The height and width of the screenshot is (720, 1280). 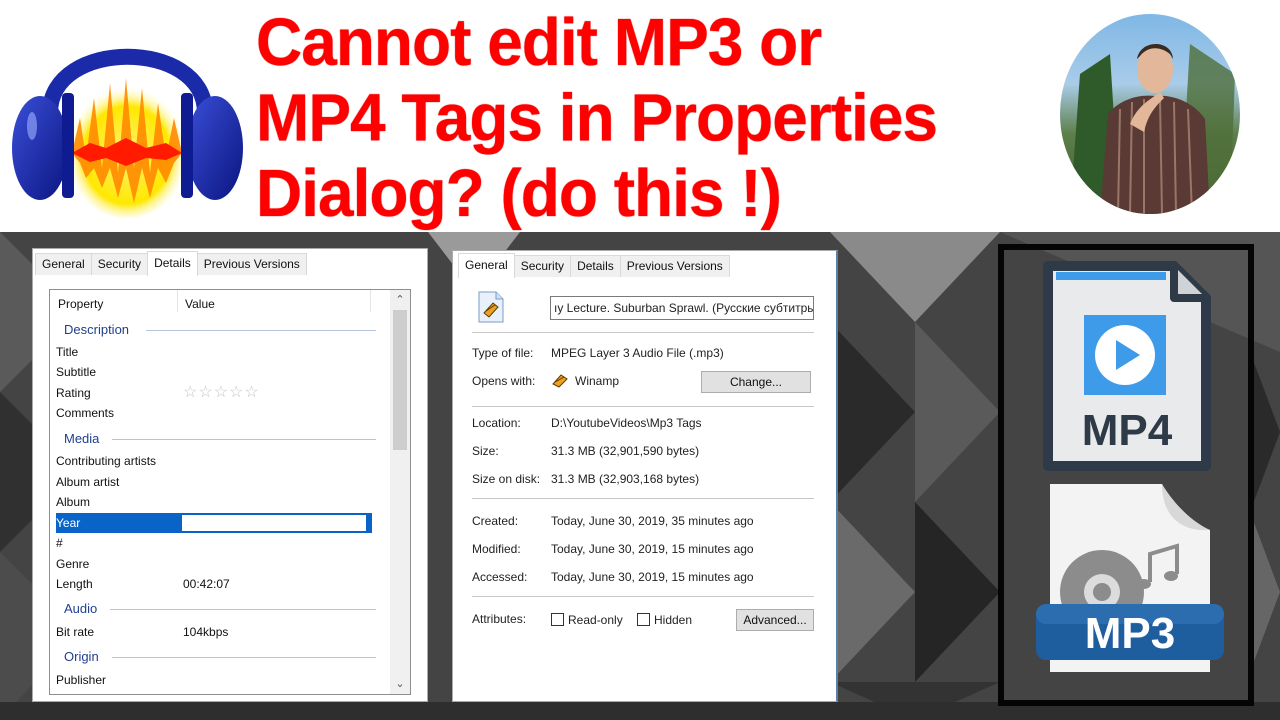 I want to click on group-label: Audio, so click(x=81, y=608).